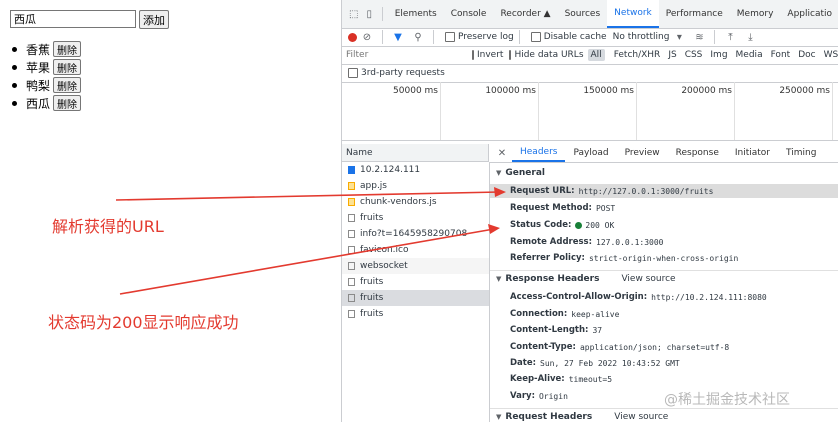 Image resolution: width=838 pixels, height=422 pixels. I want to click on watermark: @稀土掘金技术社区, so click(727, 400).